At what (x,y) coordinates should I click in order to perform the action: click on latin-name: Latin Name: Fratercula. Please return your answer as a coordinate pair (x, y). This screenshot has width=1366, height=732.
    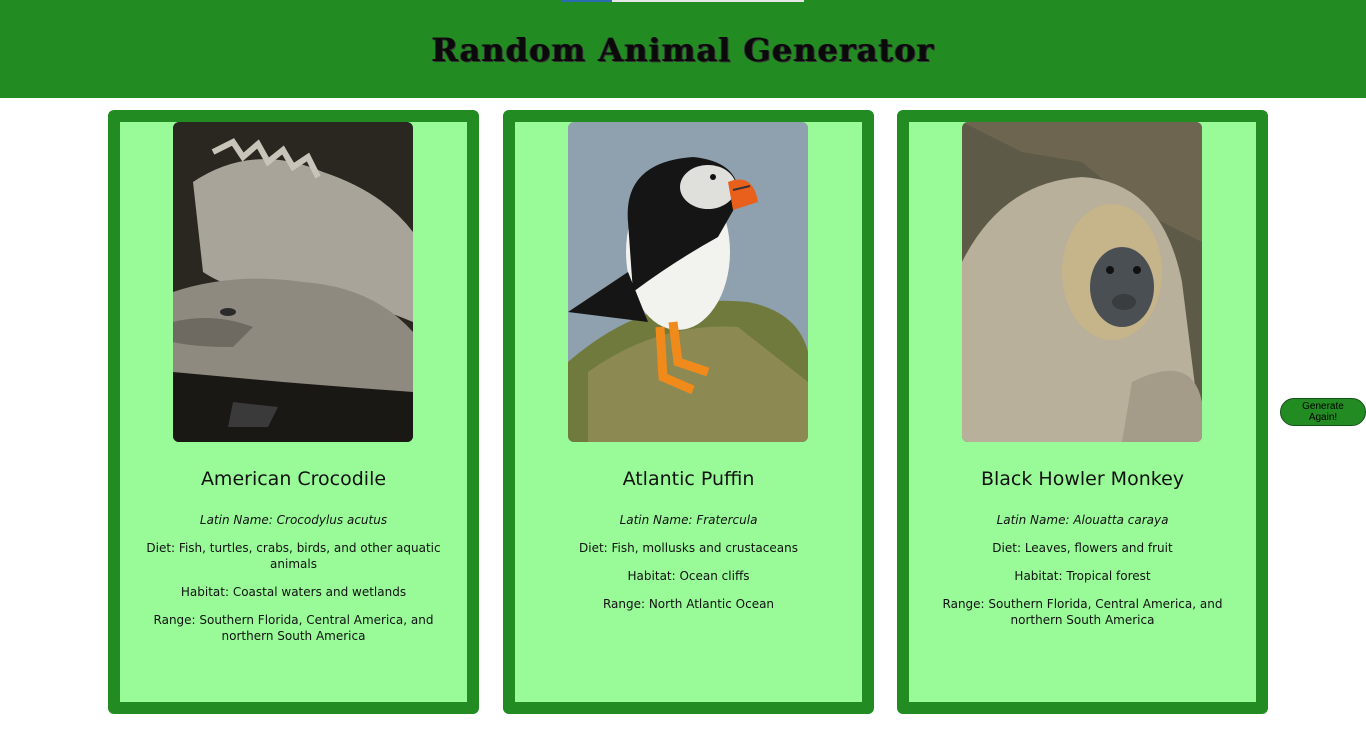
    Looking at the image, I should click on (688, 520).